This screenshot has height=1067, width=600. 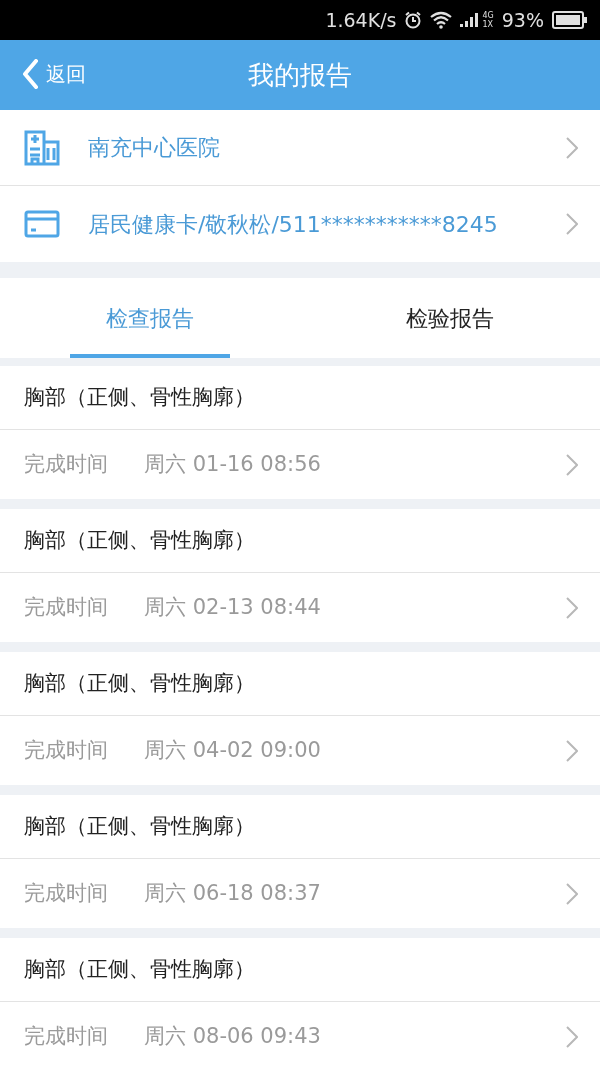 I want to click on hospital-icon, so click(x=42, y=147).